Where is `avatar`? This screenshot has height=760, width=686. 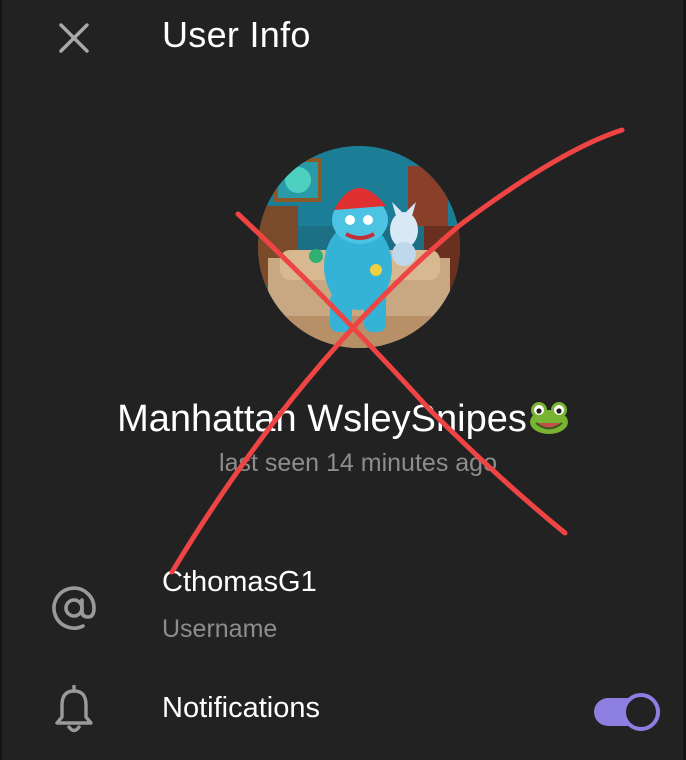
avatar is located at coordinates (359, 247).